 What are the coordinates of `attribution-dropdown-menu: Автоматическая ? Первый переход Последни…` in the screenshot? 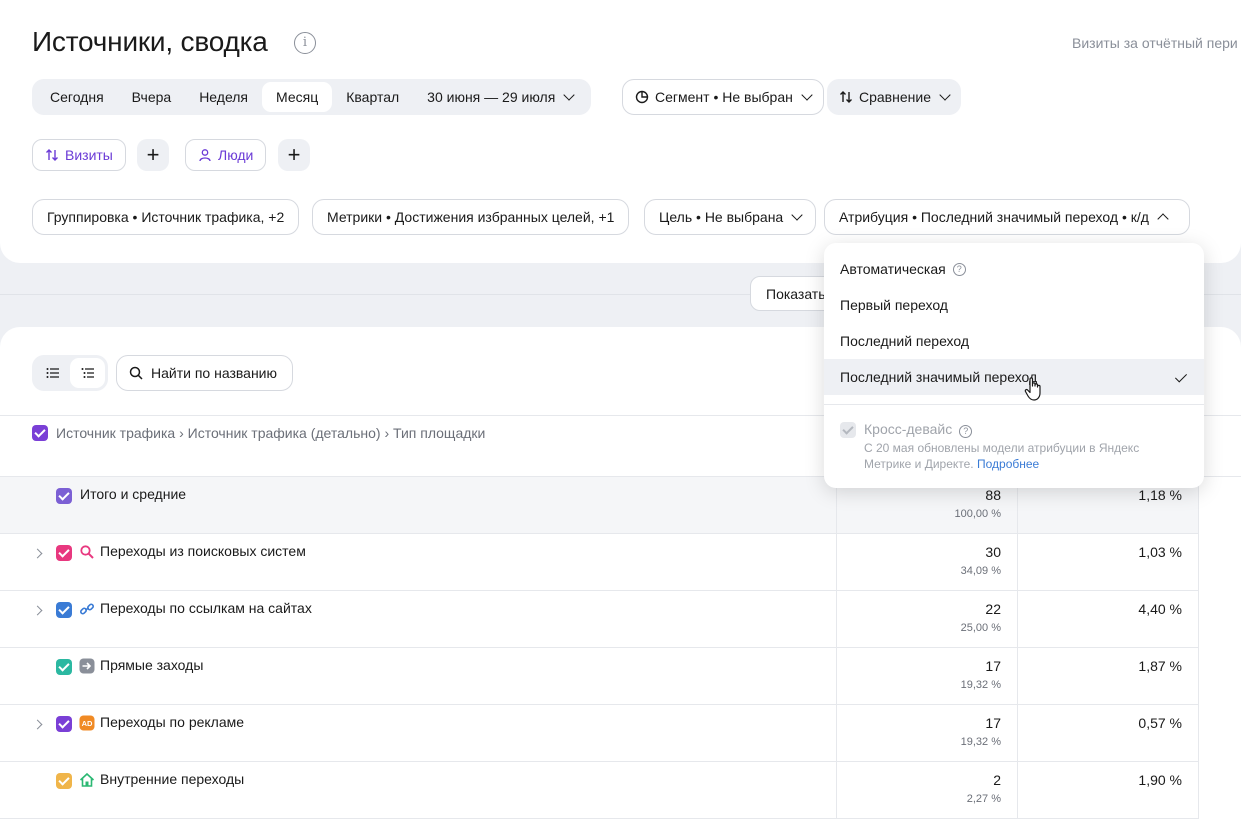 It's located at (1014, 365).